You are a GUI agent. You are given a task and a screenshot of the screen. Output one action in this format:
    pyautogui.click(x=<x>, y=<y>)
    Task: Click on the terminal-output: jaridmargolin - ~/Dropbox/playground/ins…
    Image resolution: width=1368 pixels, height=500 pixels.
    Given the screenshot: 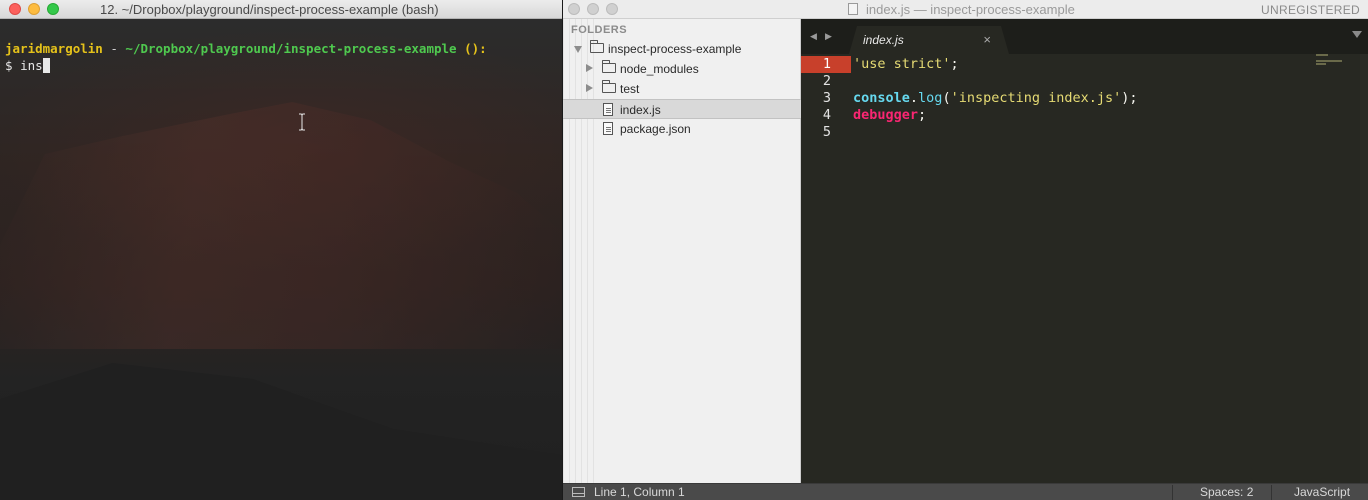 What is the action you would take?
    pyautogui.click(x=246, y=57)
    